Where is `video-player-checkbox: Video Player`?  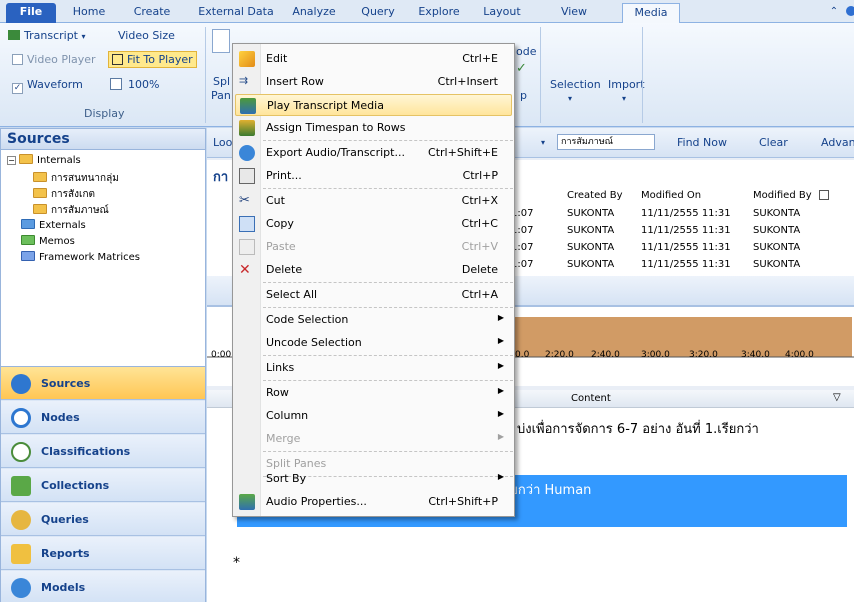 video-player-checkbox: Video Player is located at coordinates (54, 59).